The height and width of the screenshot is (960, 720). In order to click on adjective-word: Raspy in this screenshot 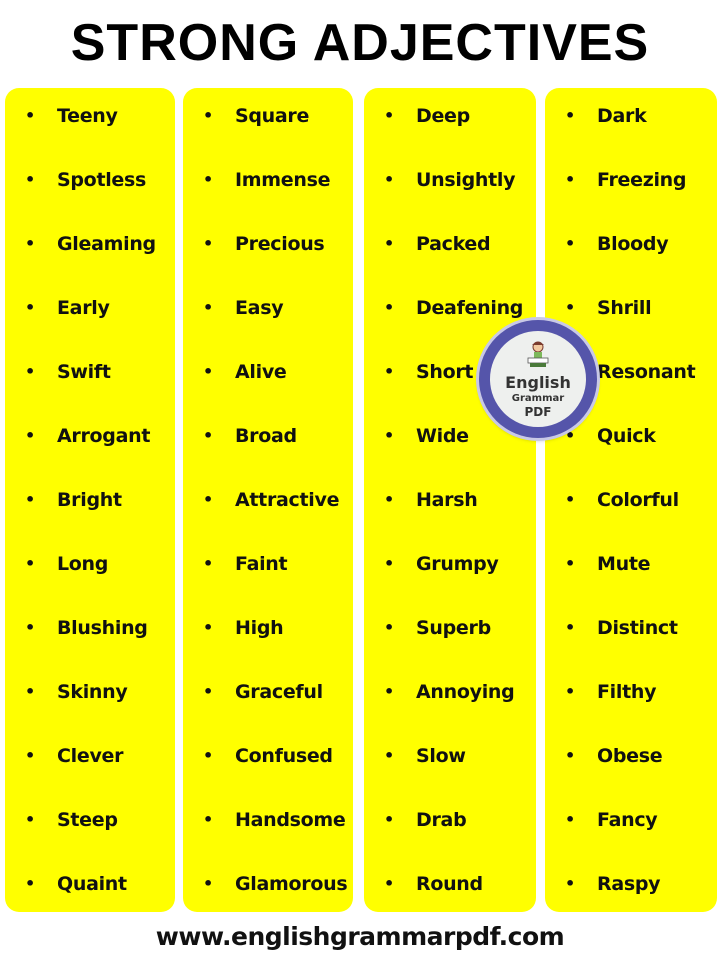, I will do `click(629, 884)`.